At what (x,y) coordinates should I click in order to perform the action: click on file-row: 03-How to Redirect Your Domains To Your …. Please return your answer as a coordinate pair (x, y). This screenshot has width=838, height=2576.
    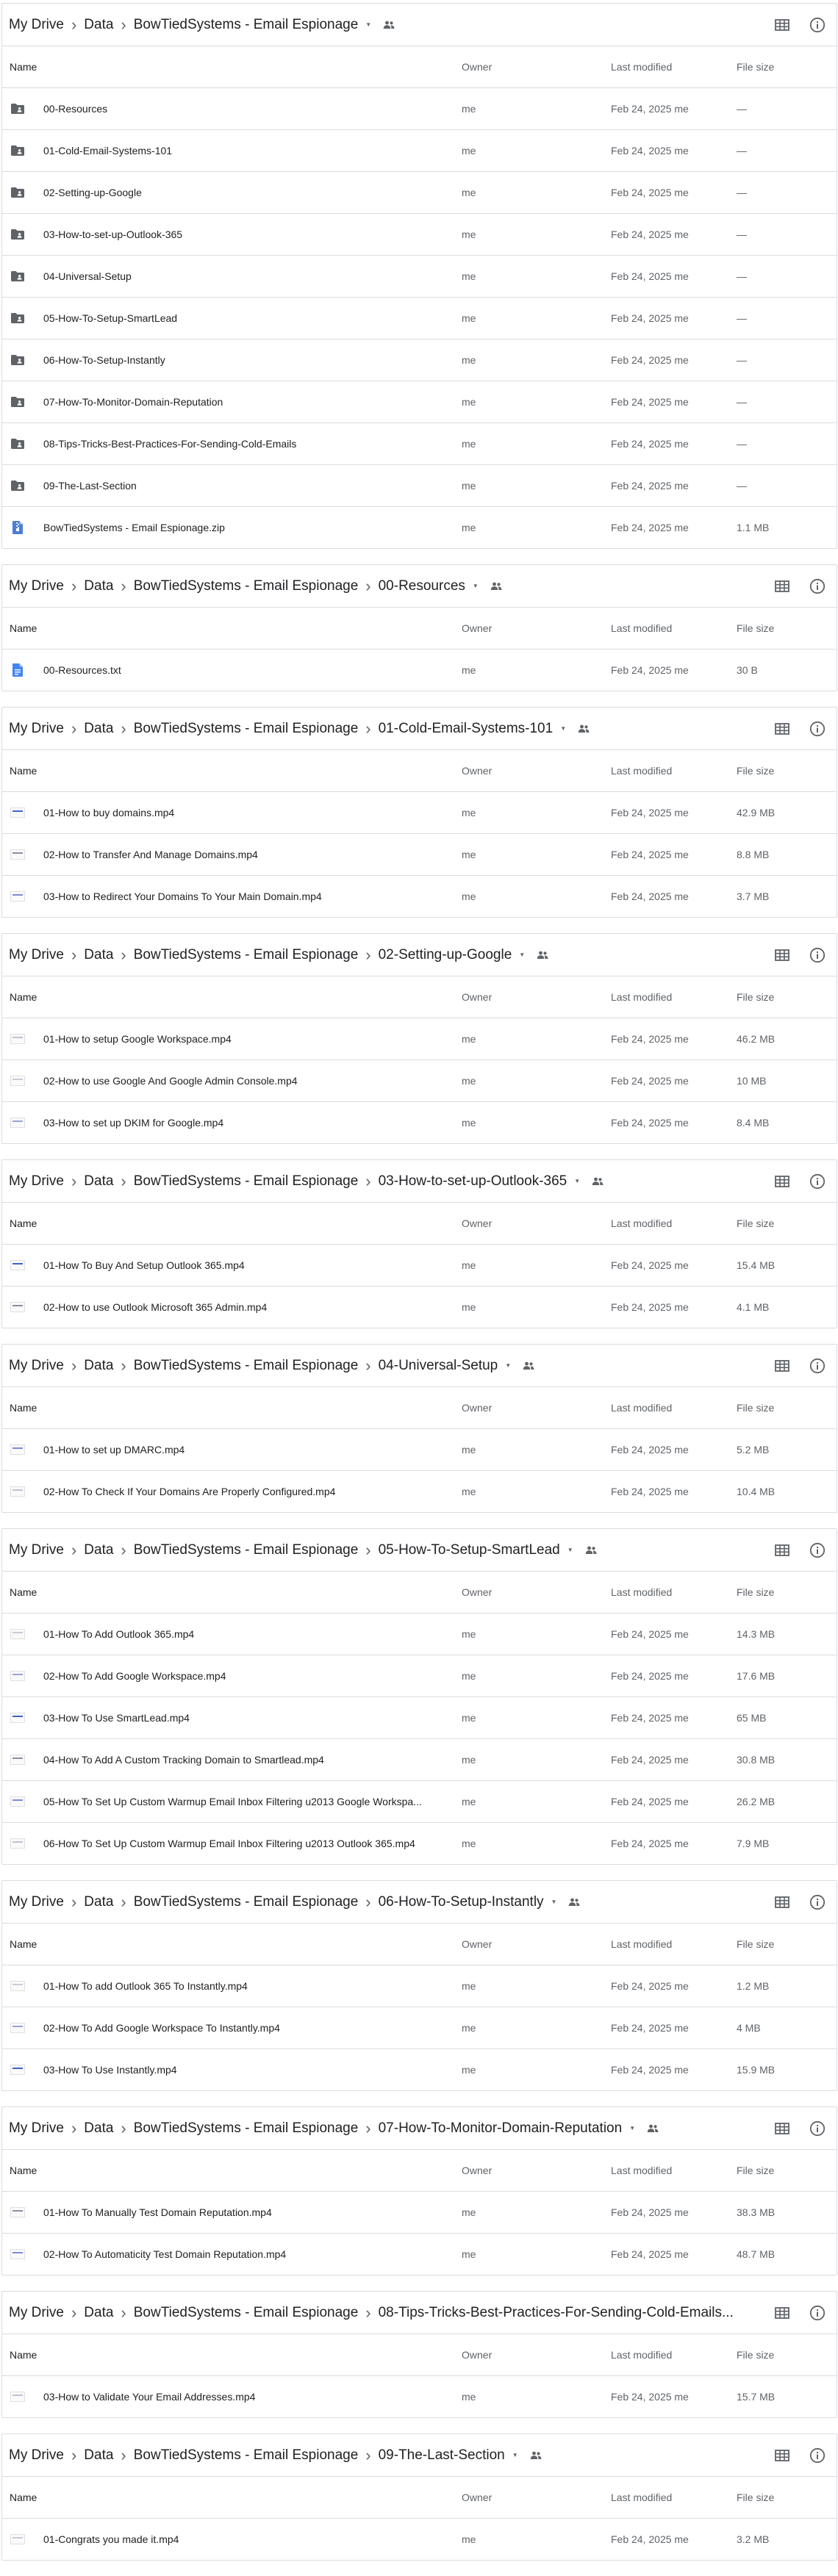
    Looking at the image, I should click on (419, 896).